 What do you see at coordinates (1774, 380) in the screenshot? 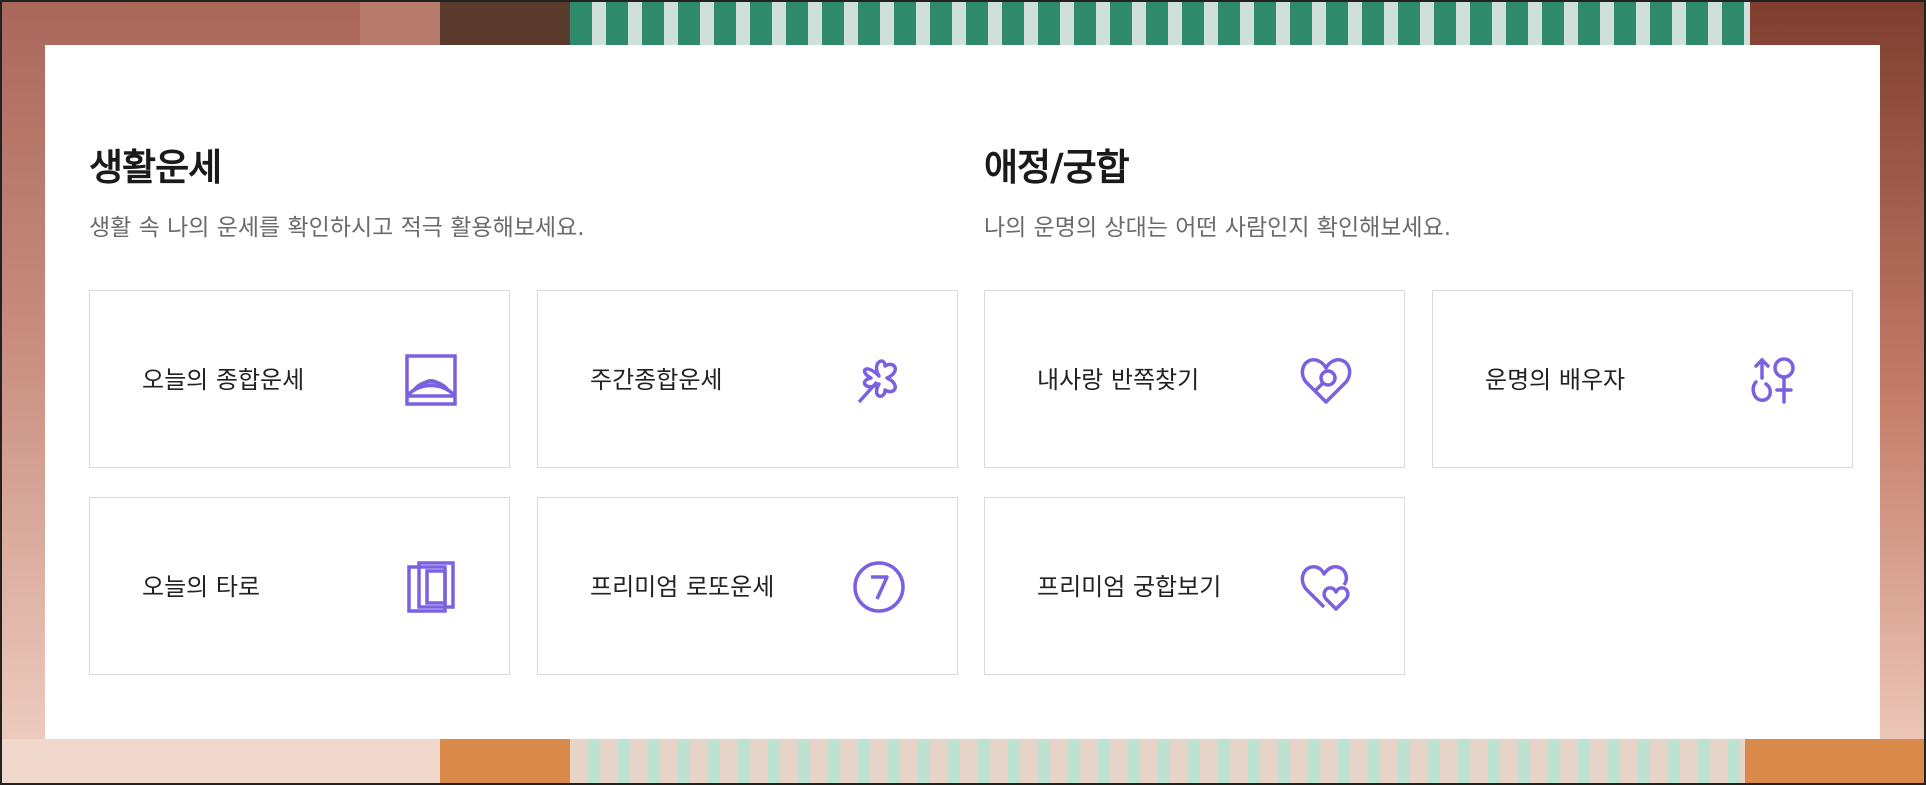
I see `gender-symbols-icon` at bounding box center [1774, 380].